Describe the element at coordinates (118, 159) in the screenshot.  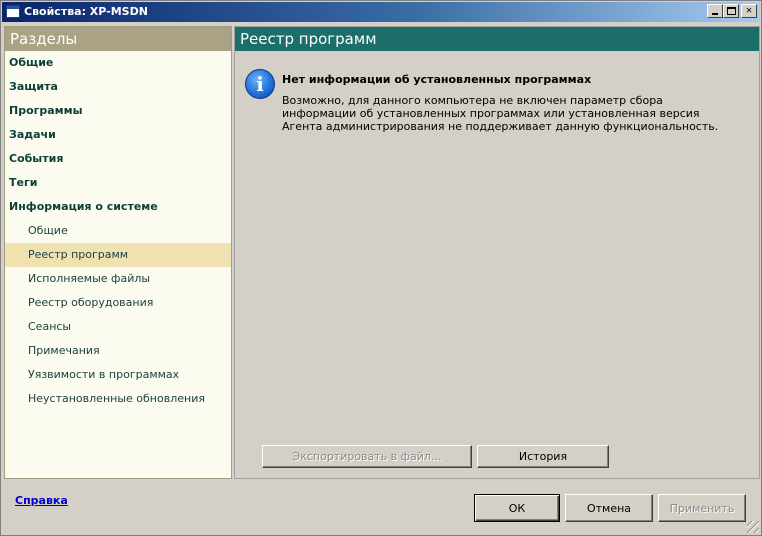
I see `sidebar-item: События` at that location.